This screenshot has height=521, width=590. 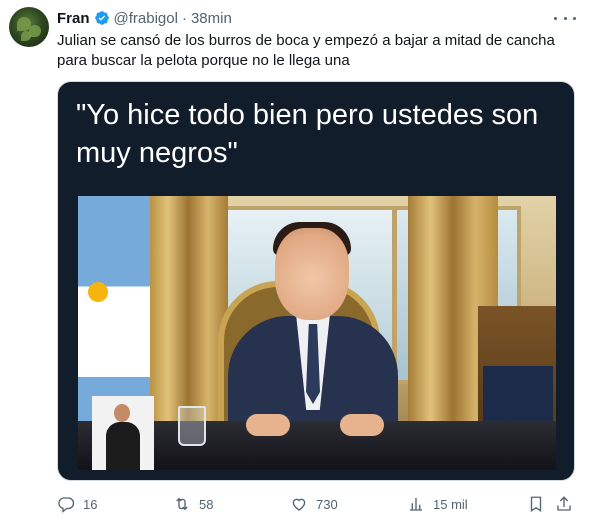 I want to click on timestamp: 38min, so click(x=211, y=18).